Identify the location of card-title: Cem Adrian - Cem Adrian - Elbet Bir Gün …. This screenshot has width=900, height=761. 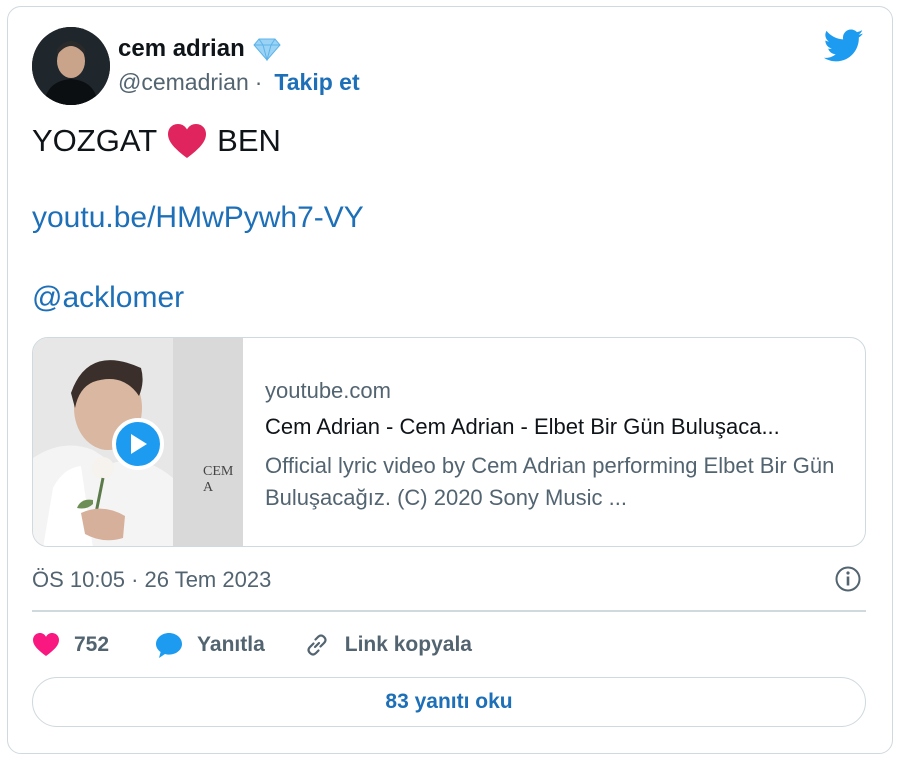
(560, 427).